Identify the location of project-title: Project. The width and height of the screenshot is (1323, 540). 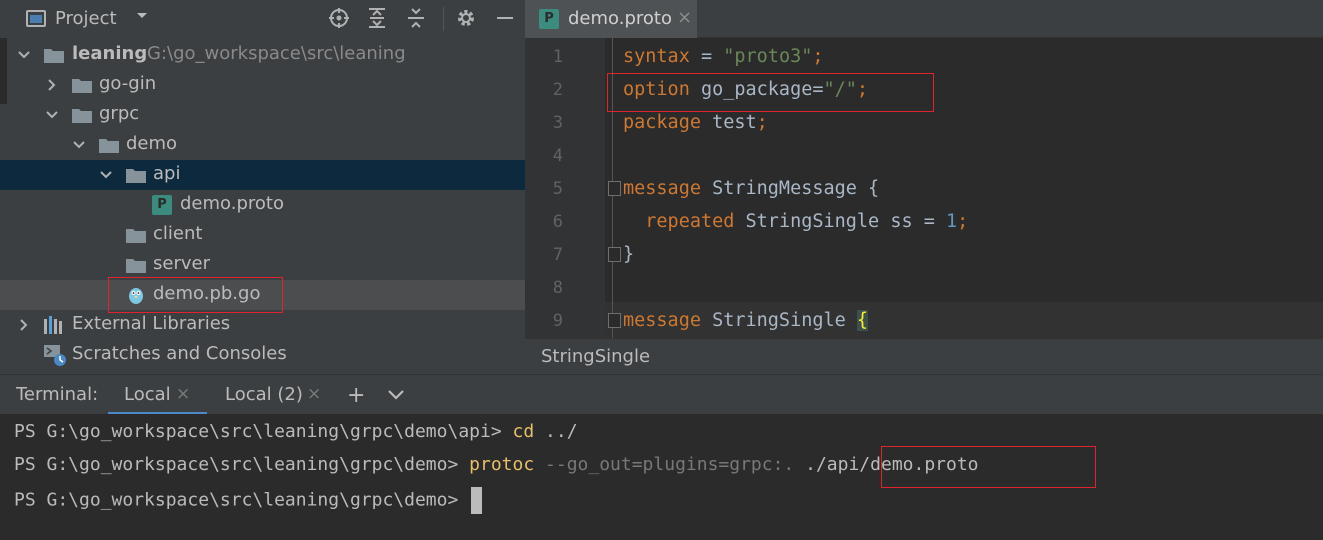
(86, 18).